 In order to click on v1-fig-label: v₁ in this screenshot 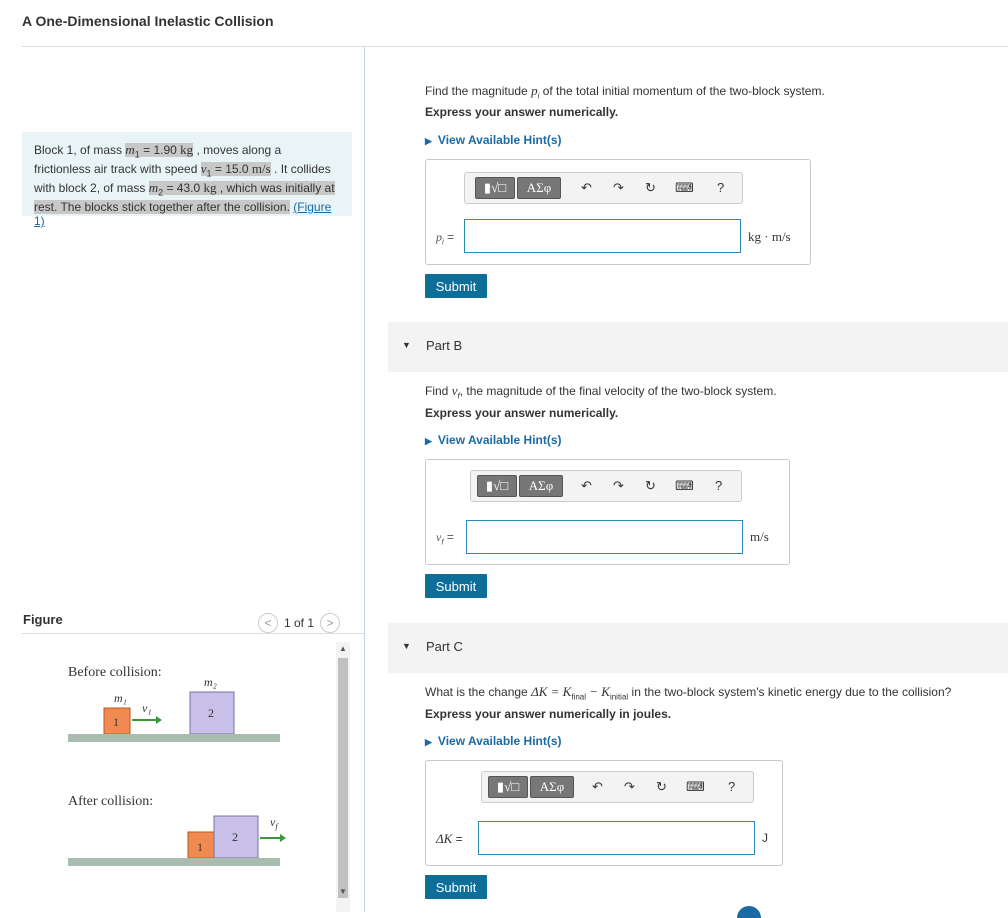, I will do `click(147, 708)`.